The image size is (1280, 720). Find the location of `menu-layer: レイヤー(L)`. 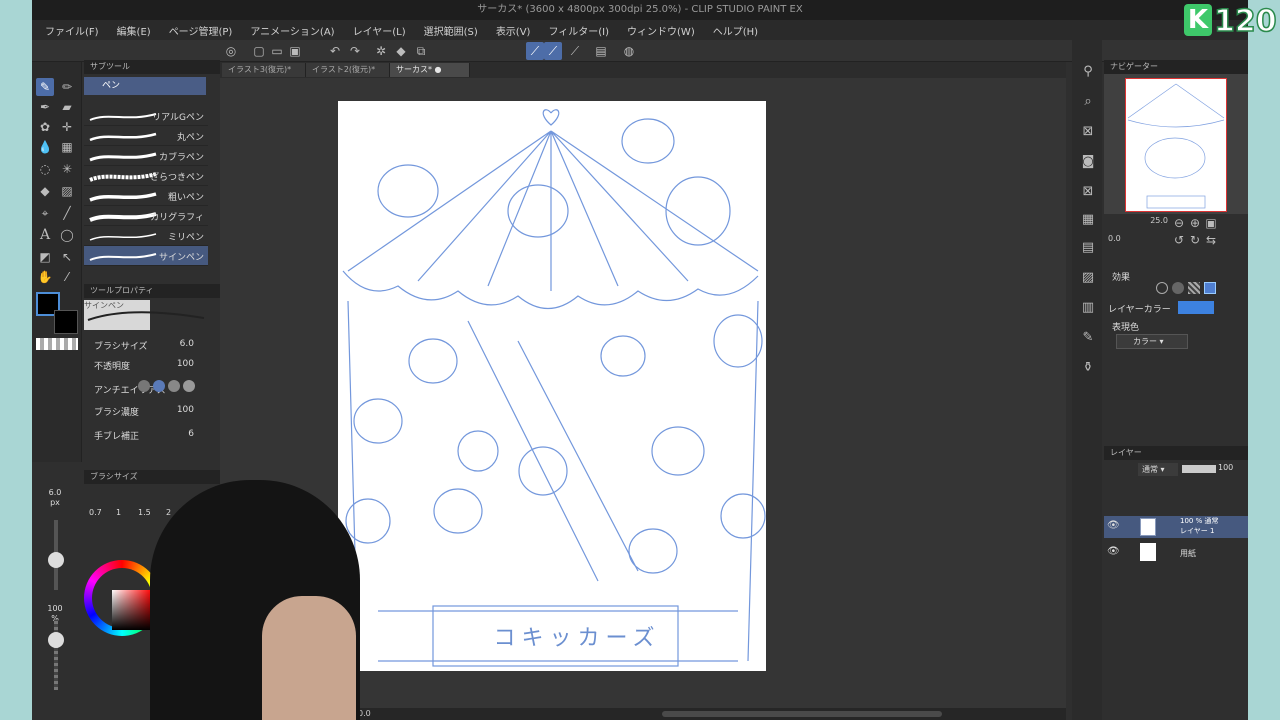

menu-layer: レイヤー(L) is located at coordinates (379, 30).